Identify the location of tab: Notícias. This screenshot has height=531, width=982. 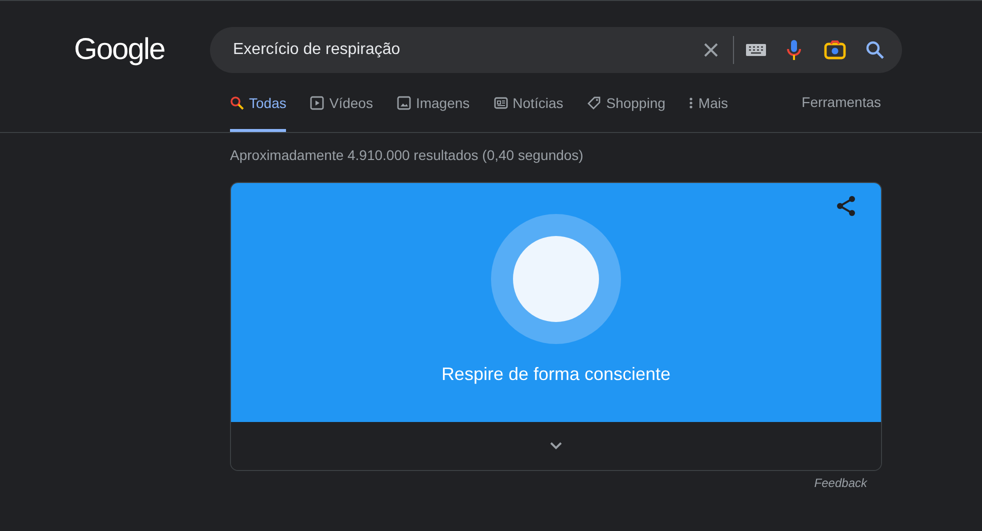
(529, 102).